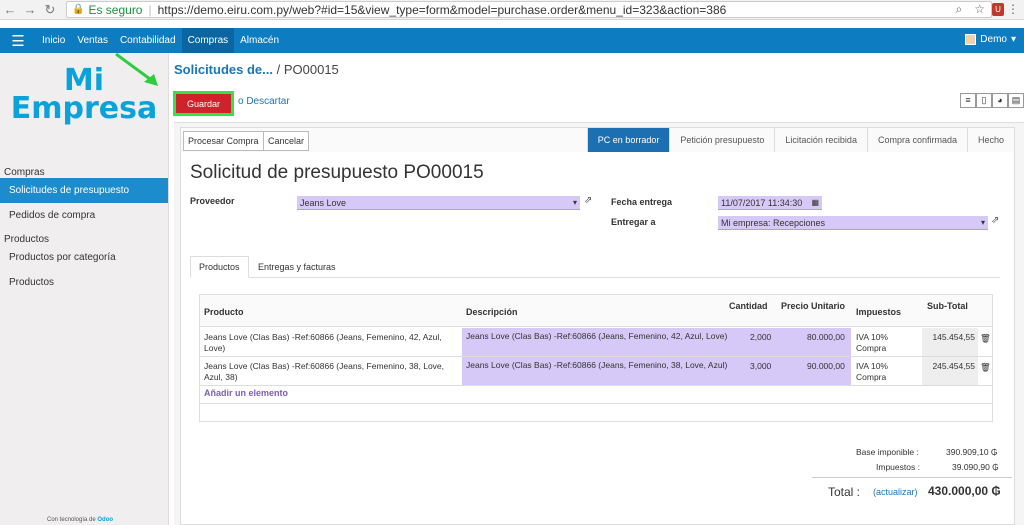  I want to click on notebook-tabs: Productos Entregas y facturas, so click(595, 267).